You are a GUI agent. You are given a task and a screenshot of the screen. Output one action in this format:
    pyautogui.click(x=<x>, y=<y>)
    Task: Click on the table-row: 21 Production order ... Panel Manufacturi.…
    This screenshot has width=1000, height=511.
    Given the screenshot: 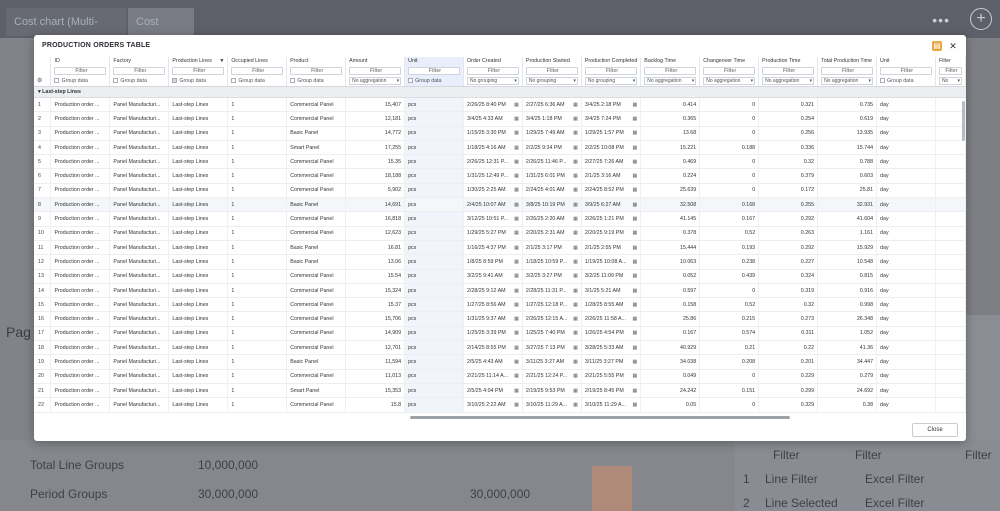 What is the action you would take?
    pyautogui.click(x=500, y=391)
    